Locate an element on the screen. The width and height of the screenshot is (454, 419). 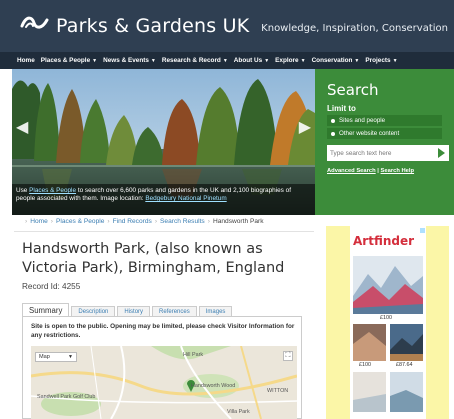
nav-item-places-people: Places & People ▼ is located at coordinates (69, 60).